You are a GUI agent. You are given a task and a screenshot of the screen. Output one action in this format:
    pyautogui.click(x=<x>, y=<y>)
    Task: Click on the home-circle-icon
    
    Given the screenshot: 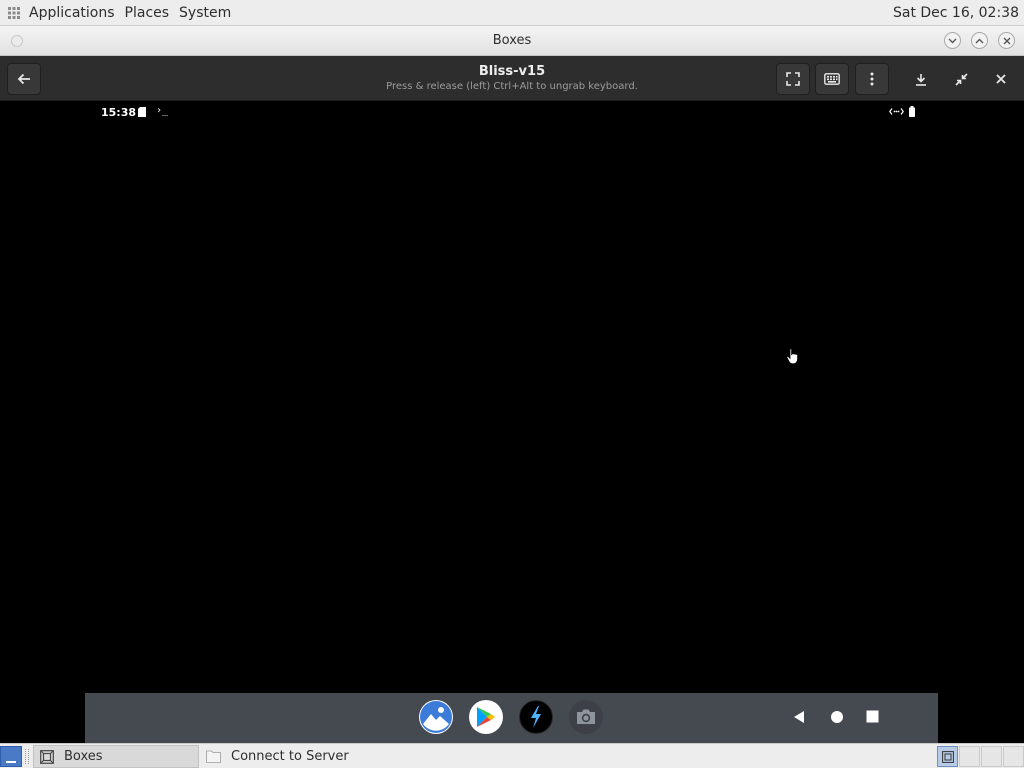 What is the action you would take?
    pyautogui.click(x=837, y=717)
    